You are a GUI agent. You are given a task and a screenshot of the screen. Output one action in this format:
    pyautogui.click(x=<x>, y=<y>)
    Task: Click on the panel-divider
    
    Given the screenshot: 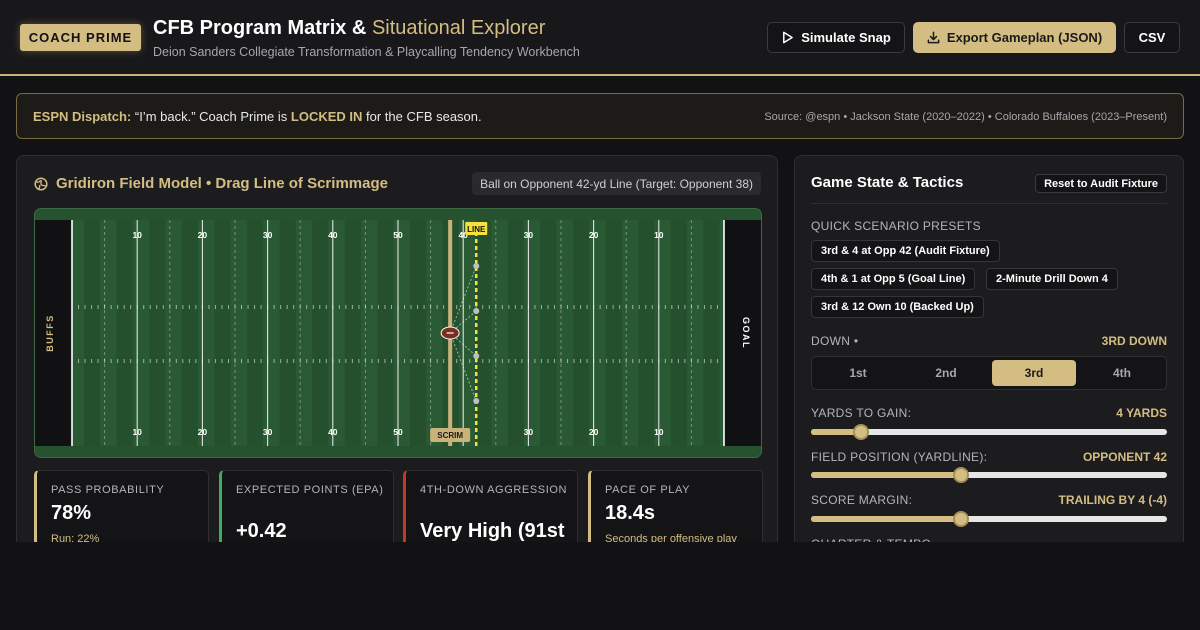 What is the action you would take?
    pyautogui.click(x=989, y=203)
    